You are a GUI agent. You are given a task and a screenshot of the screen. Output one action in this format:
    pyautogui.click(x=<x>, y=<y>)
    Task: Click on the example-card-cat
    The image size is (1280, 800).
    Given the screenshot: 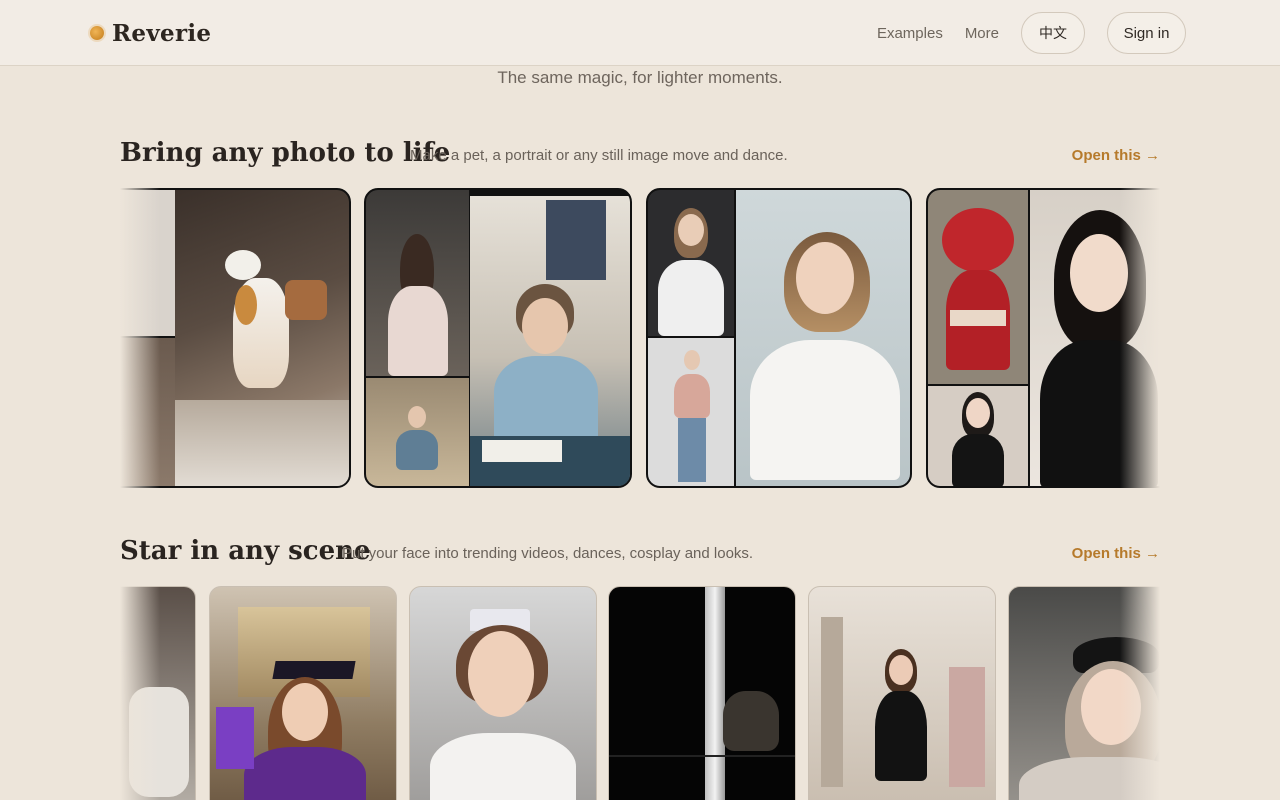 What is the action you would take?
    pyautogui.click(x=235, y=338)
    